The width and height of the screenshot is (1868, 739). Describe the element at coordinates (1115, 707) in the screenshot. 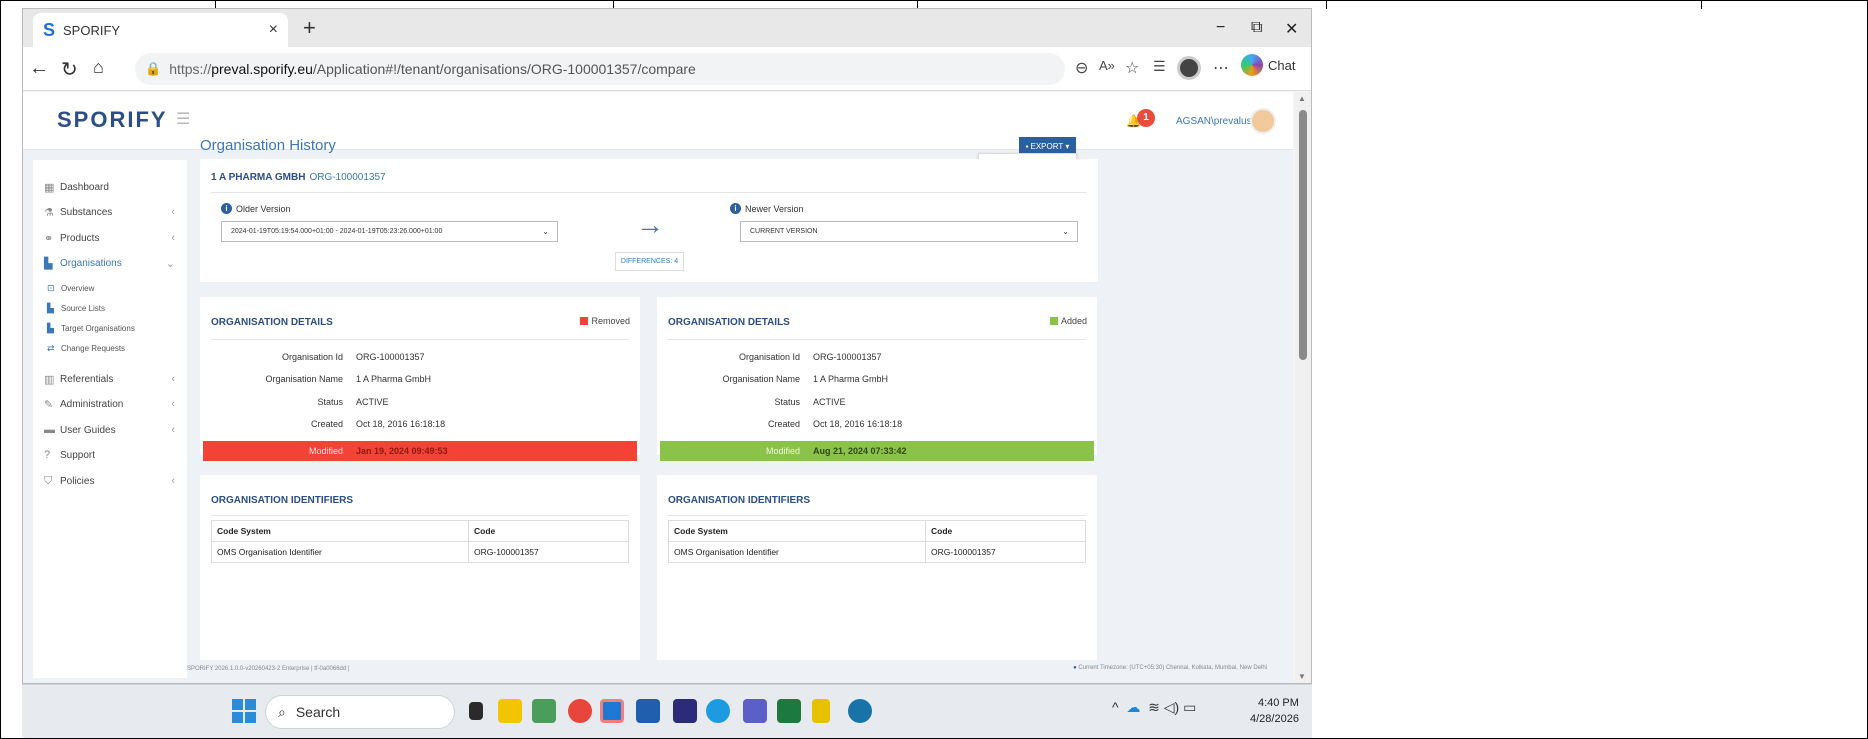

I see `chevron-up-icon: ^` at that location.